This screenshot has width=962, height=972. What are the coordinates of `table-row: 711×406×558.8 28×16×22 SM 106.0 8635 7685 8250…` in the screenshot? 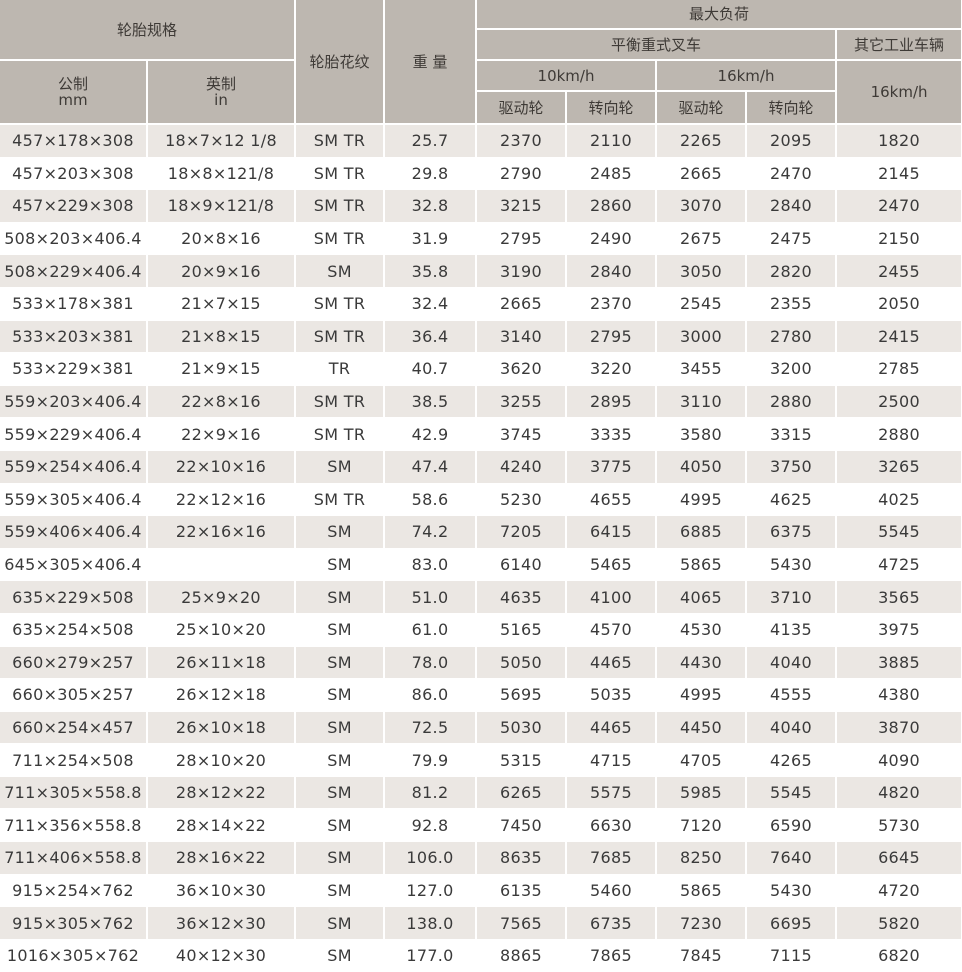 It's located at (481, 858).